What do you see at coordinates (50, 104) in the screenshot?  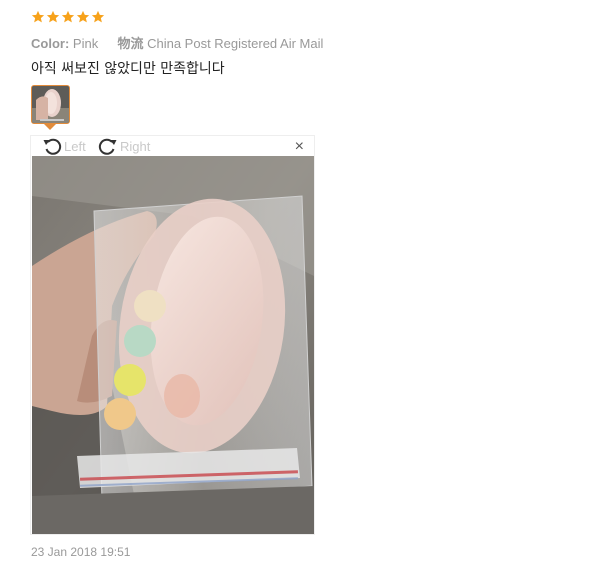 I see `review-photo-thumbnail` at bounding box center [50, 104].